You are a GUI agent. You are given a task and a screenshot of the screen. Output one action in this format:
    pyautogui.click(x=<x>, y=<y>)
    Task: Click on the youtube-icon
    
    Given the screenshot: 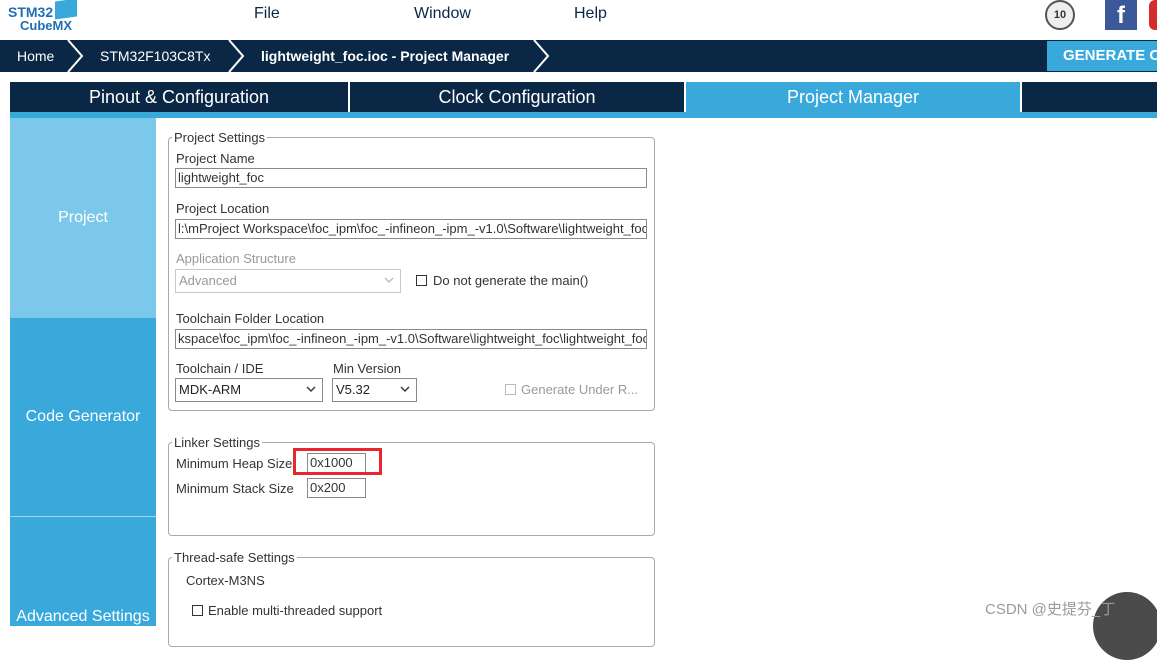 What is the action you would take?
    pyautogui.click(x=1153, y=15)
    